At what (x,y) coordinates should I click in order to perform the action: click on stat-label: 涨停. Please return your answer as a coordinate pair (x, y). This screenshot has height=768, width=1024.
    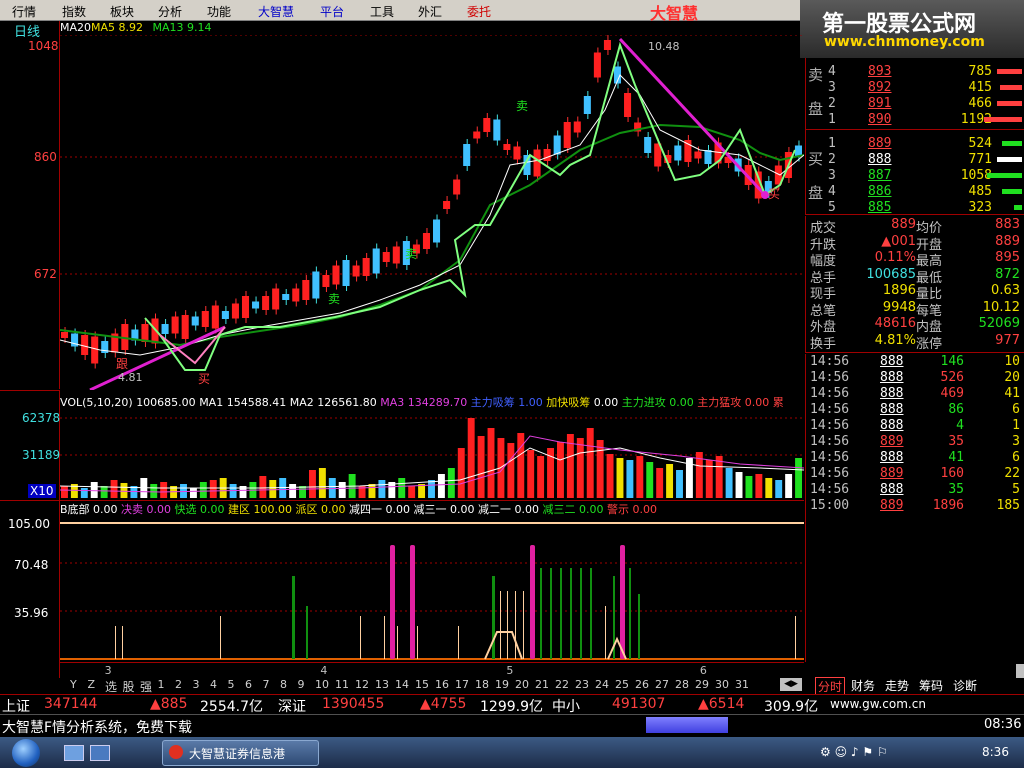
    Looking at the image, I should click on (929, 344).